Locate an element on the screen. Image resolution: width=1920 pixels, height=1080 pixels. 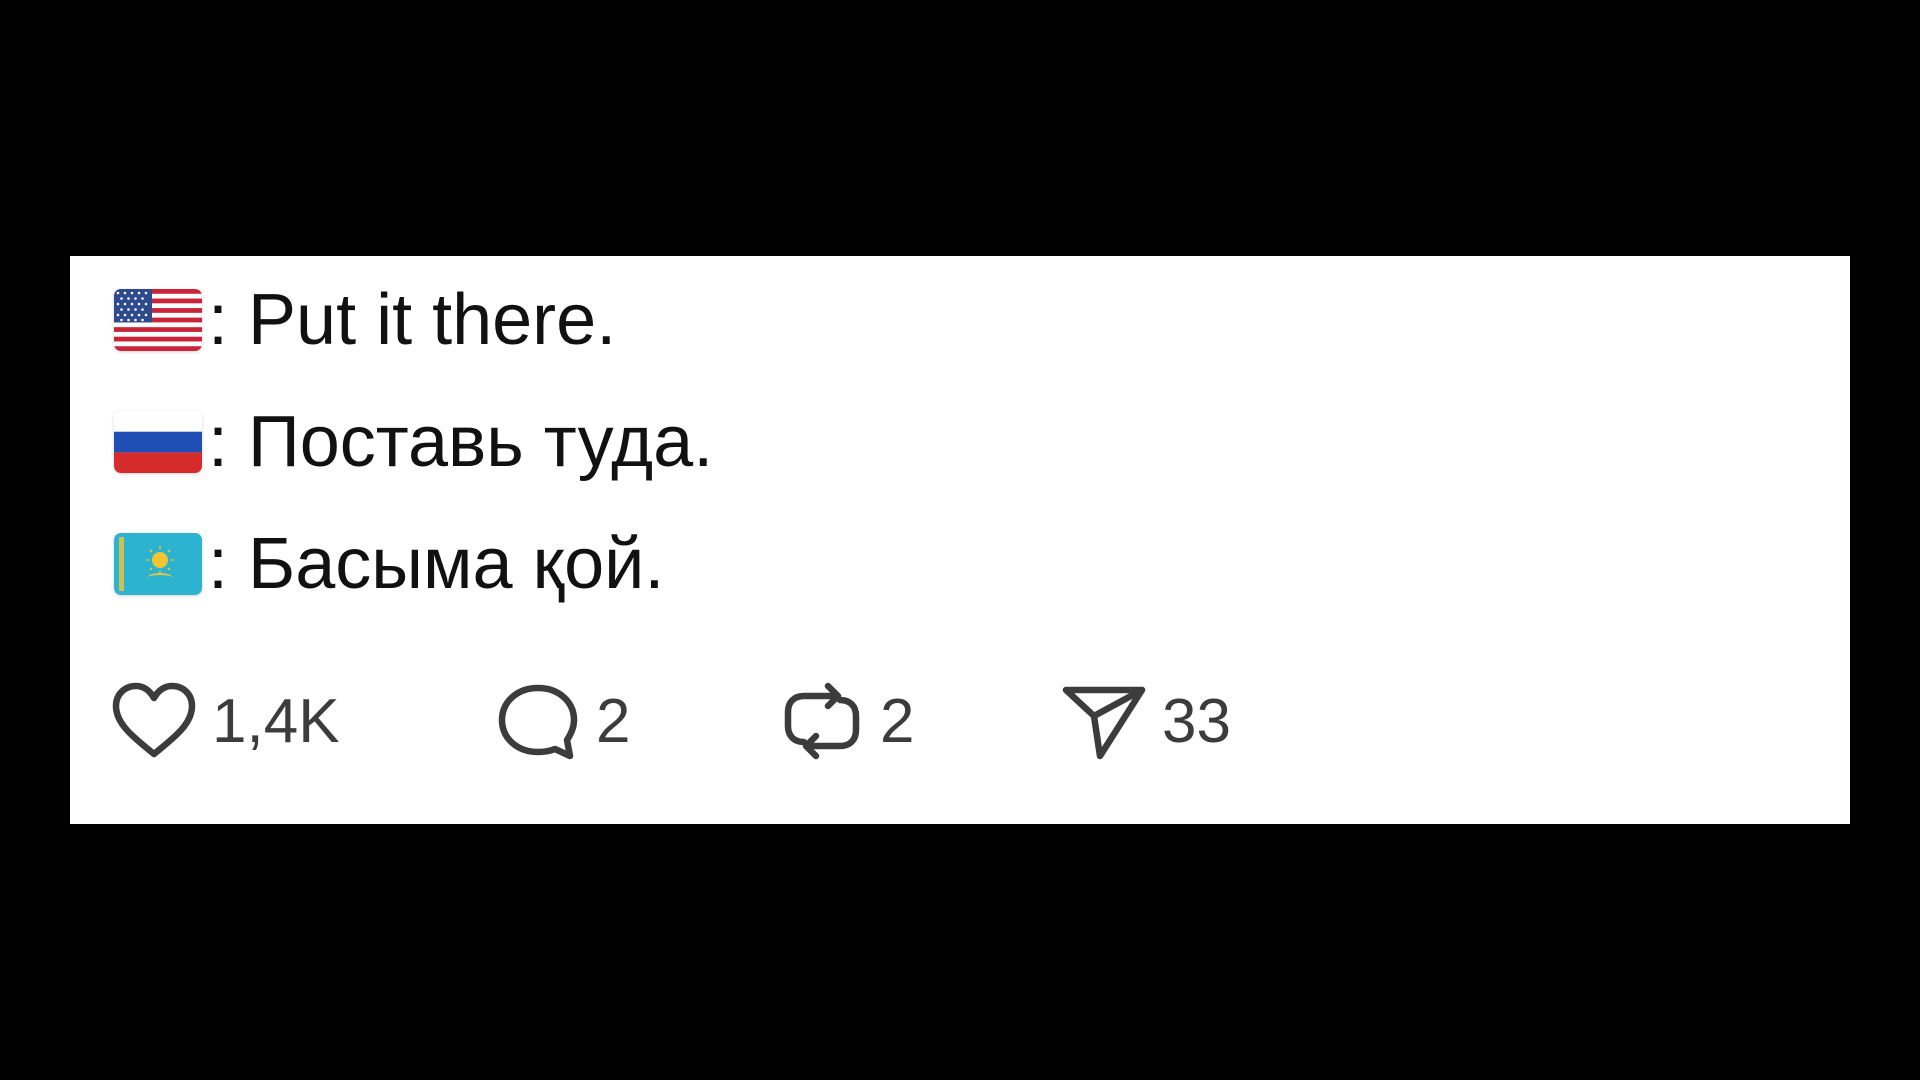
post-actions-bar: 1,4K 2 2 33 is located at coordinates (756, 721).